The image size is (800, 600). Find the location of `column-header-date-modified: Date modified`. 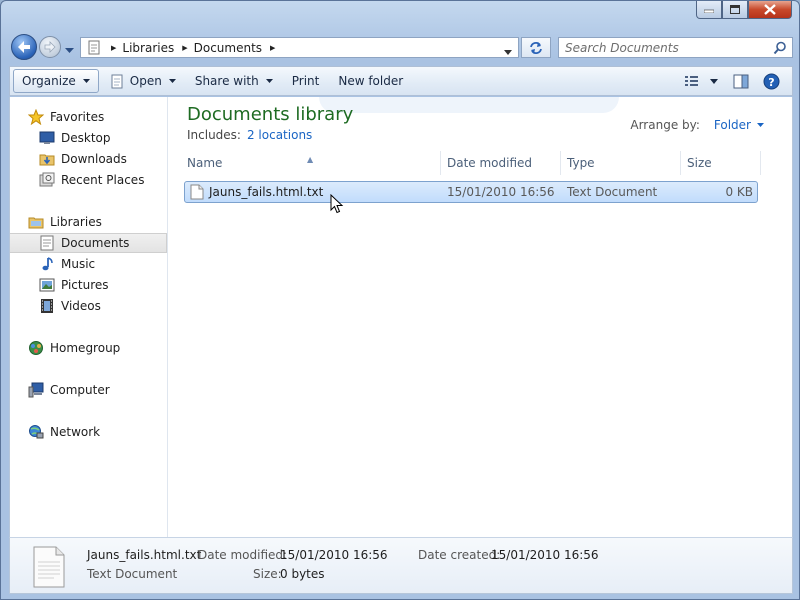

column-header-date-modified: Date modified is located at coordinates (501, 163).